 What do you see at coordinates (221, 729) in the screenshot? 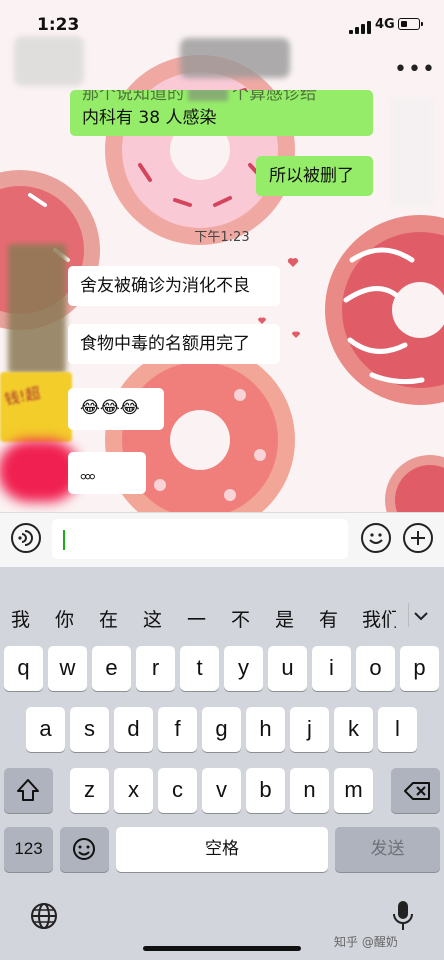
I see `key-g: g` at bounding box center [221, 729].